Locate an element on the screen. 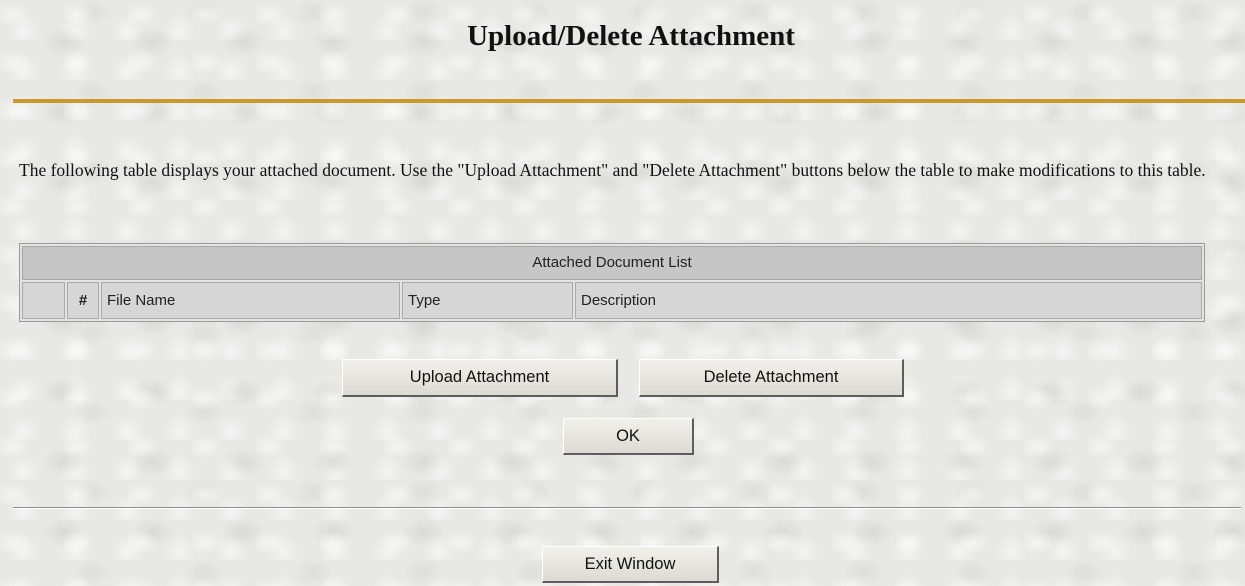 This screenshot has width=1245, height=586. column-header-description: Description is located at coordinates (888, 300).